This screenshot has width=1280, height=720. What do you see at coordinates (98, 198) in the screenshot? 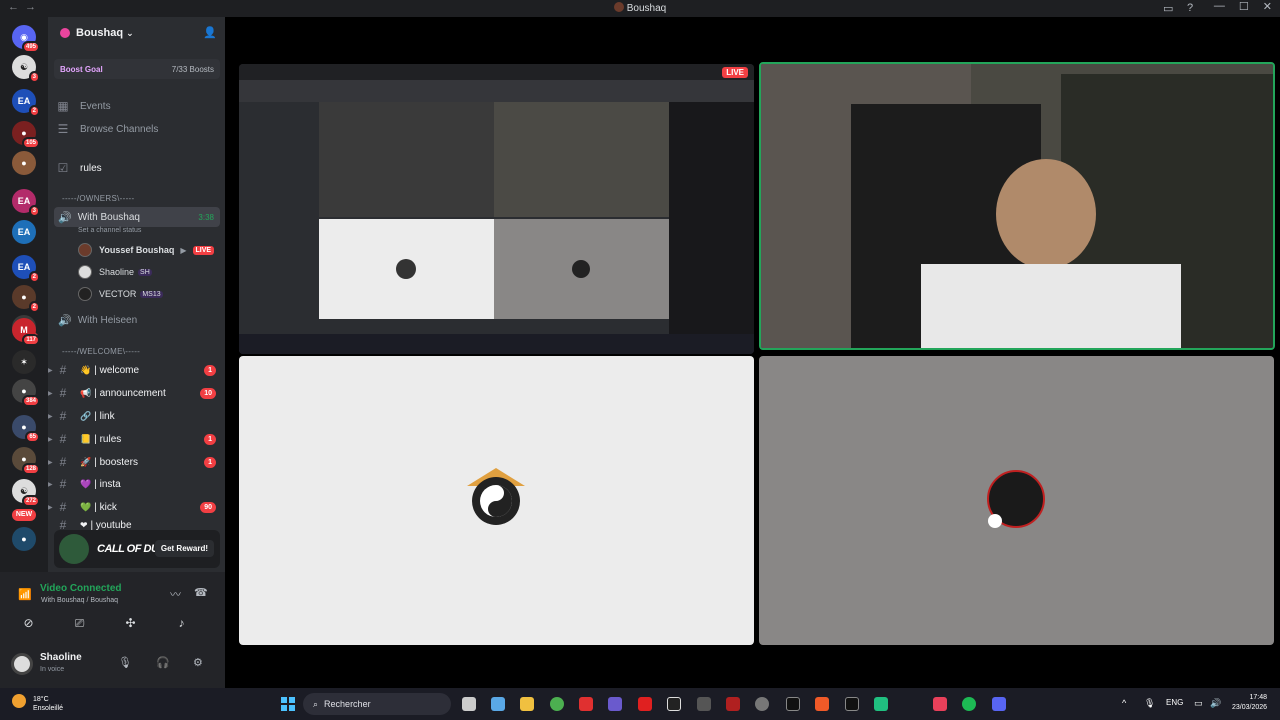
I see `category-owners: -----/OWNERS\-----` at bounding box center [98, 198].